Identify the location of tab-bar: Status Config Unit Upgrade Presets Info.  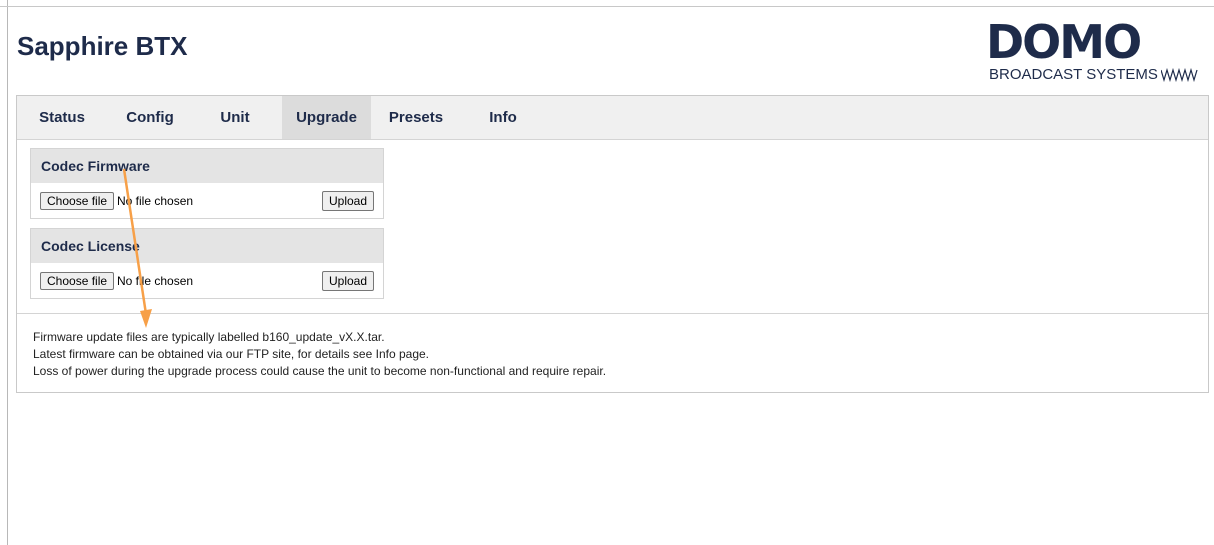
(612, 118).